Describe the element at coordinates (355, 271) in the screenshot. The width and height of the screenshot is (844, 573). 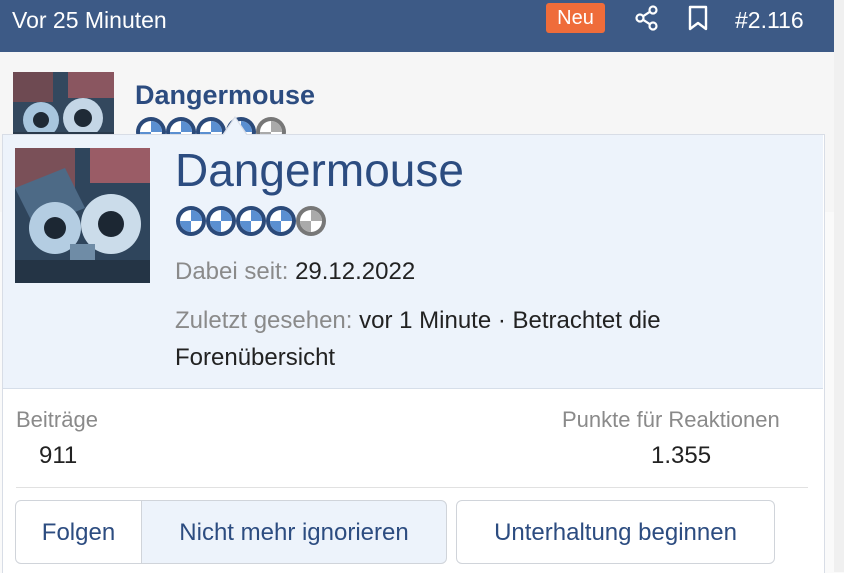
I see `joined-value: 29.12.2022` at that location.